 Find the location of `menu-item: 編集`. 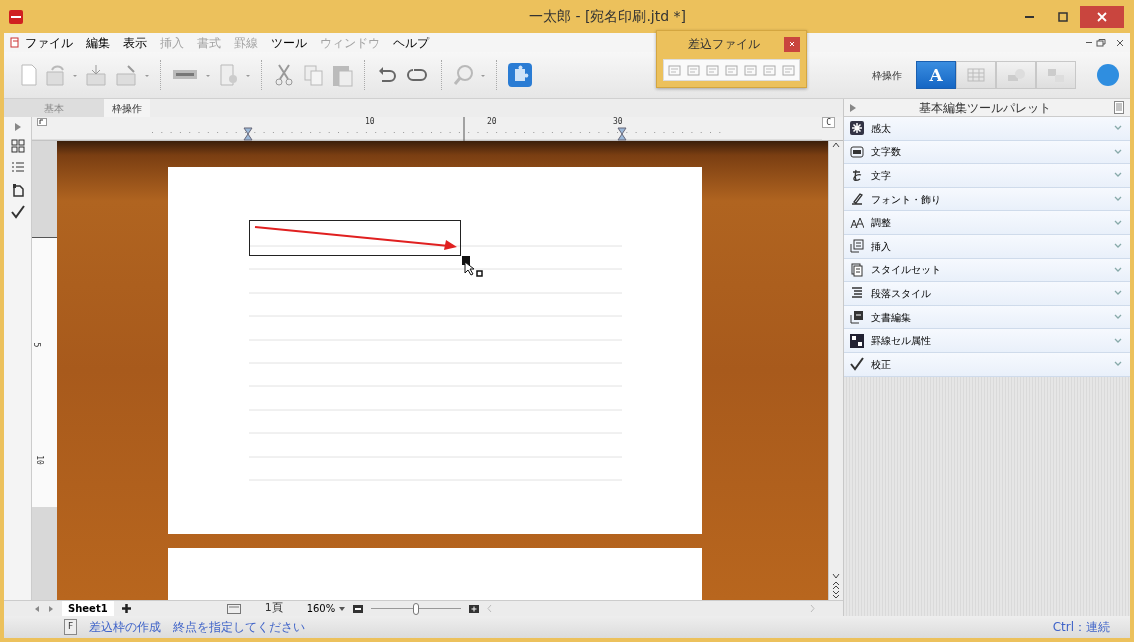

menu-item: 編集 is located at coordinates (99, 42).